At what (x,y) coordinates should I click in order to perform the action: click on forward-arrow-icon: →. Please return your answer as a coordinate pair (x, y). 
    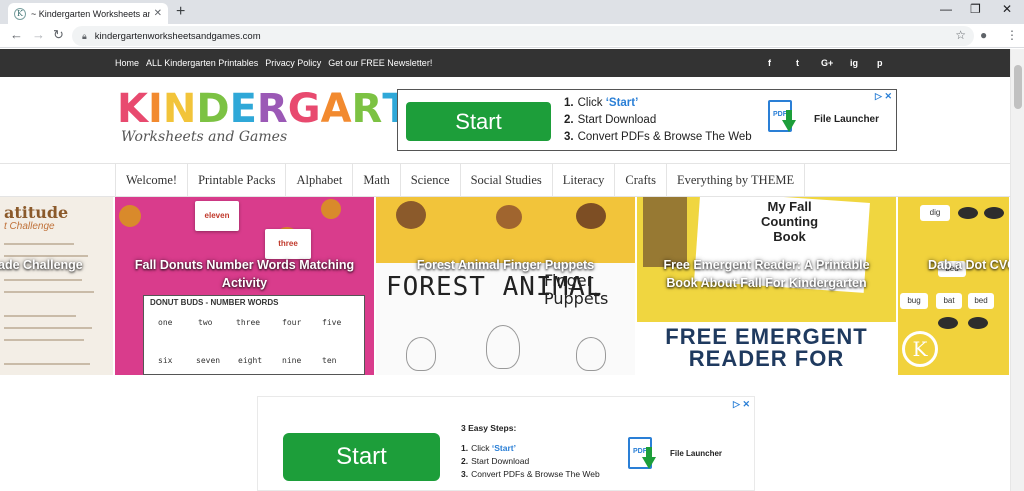
    Looking at the image, I should click on (38, 35).